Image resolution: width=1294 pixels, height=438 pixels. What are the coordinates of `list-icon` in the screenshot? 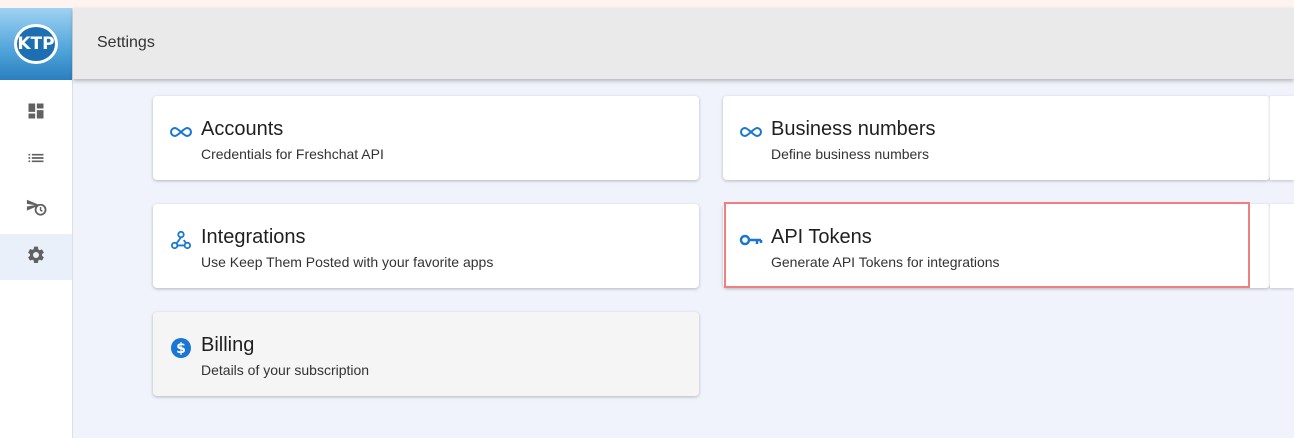 It's located at (36, 160).